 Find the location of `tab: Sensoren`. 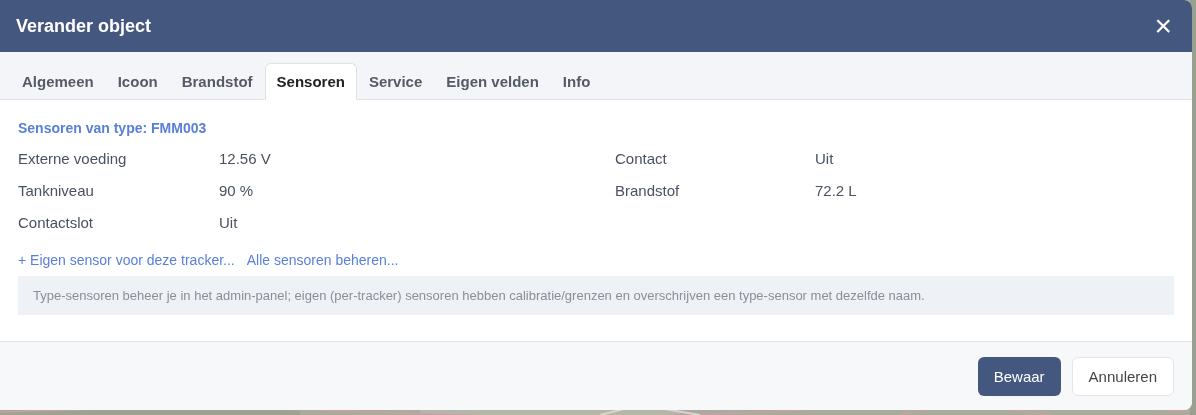

tab: Sensoren is located at coordinates (310, 81).